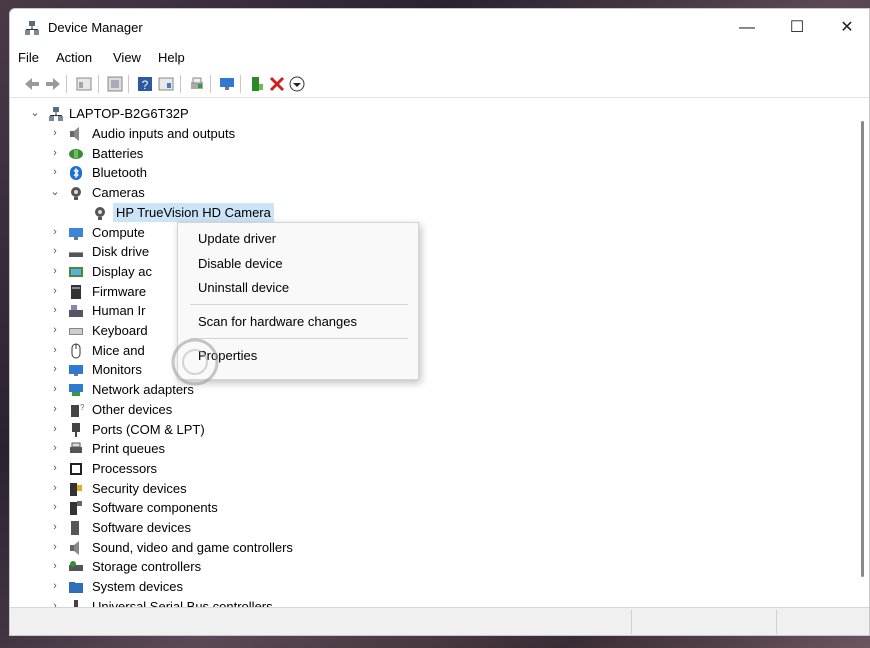 The image size is (870, 648). Describe the element at coordinates (147, 567) in the screenshot. I see `tree-item-label: Storage controllers` at that location.